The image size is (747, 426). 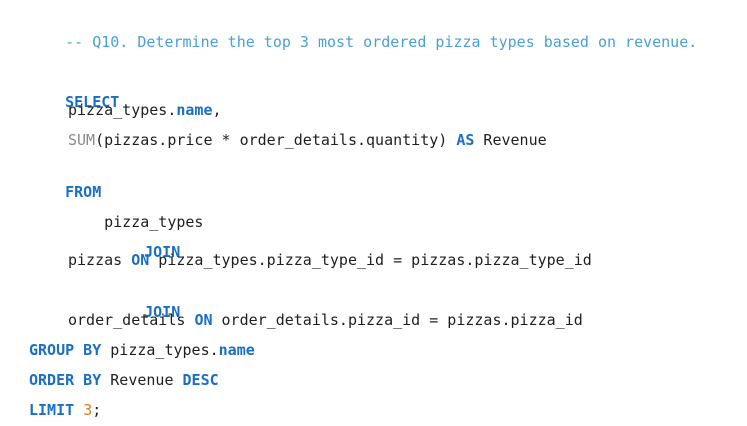 I want to click on semicolon: ;, so click(x=97, y=410).